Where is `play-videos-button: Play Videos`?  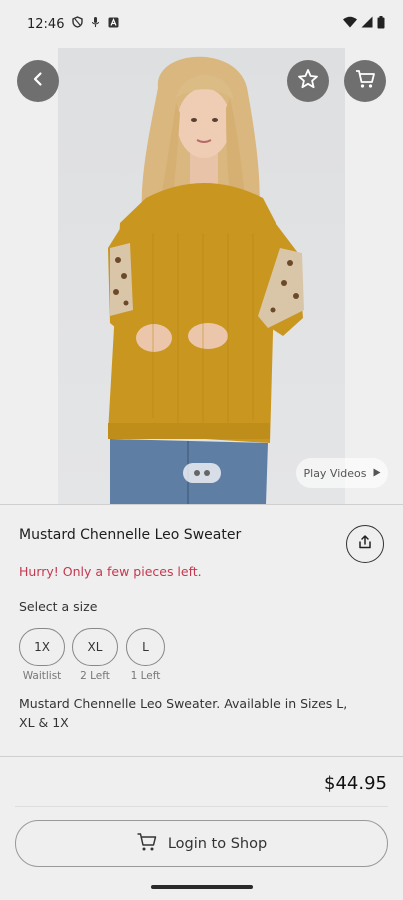
play-videos-button: Play Videos is located at coordinates (342, 473).